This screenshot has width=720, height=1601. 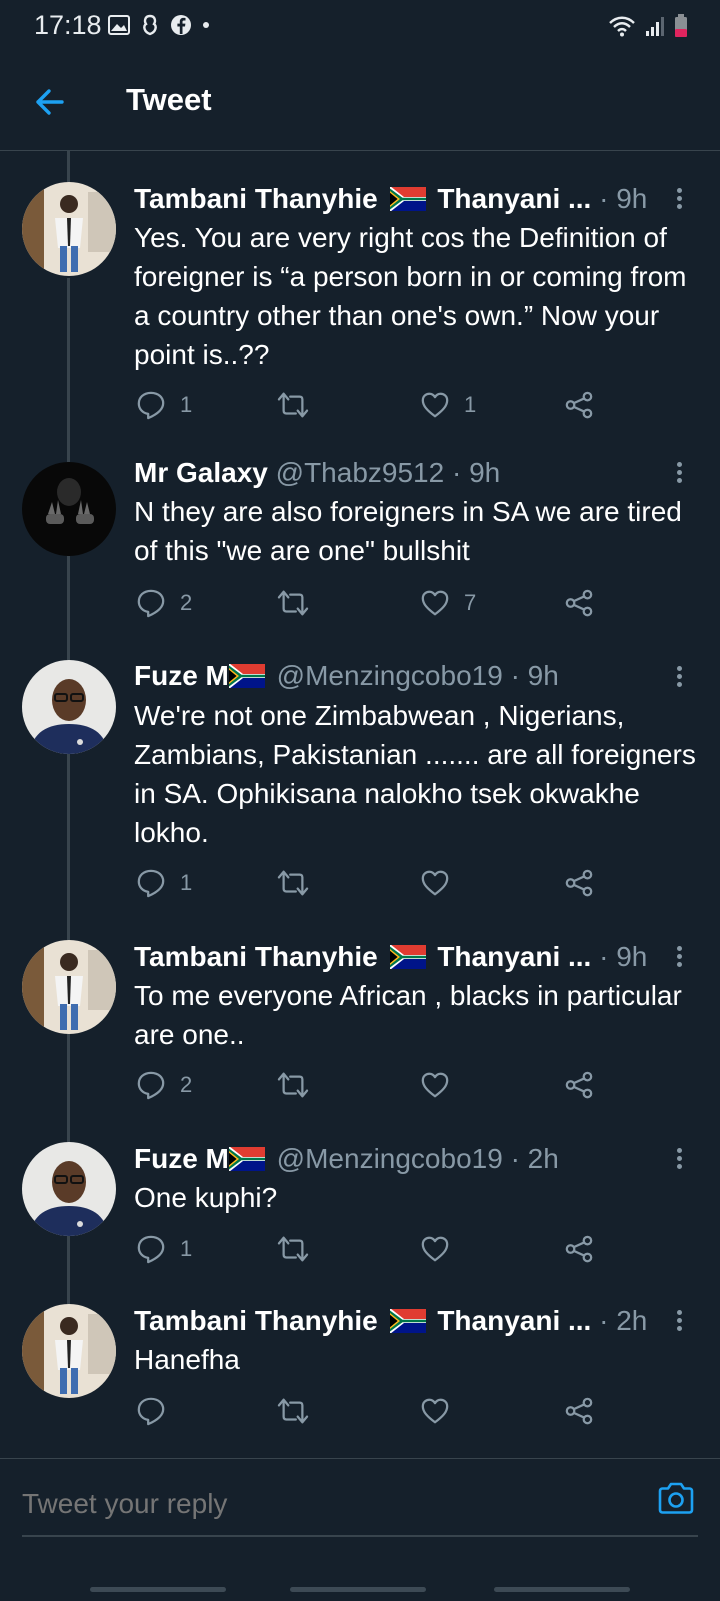 I want to click on nav-back-bar, so click(x=562, y=1589).